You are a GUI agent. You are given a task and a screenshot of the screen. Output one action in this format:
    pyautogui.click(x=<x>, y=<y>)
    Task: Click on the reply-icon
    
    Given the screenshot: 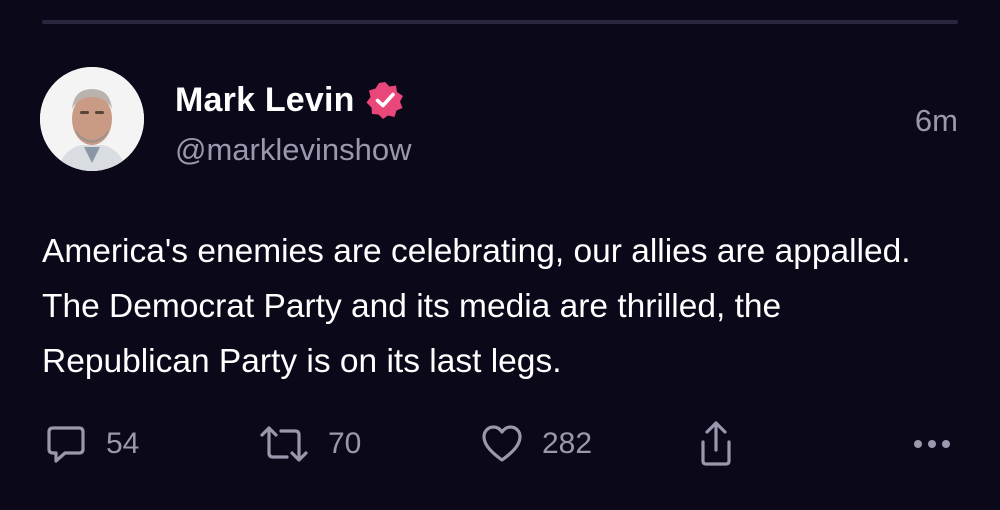 What is the action you would take?
    pyautogui.click(x=66, y=444)
    